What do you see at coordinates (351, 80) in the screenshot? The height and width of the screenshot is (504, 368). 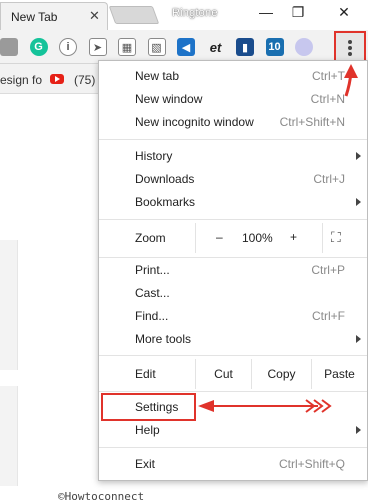 I see `menu-button-arrow-icon` at bounding box center [351, 80].